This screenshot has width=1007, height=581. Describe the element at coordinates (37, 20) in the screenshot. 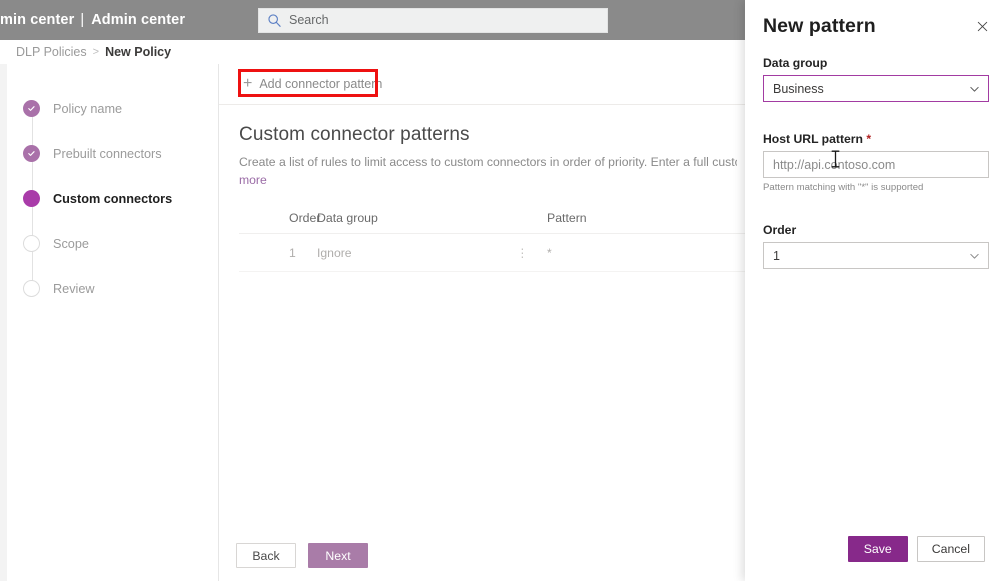

I see `suite-title-clipped: min center` at that location.